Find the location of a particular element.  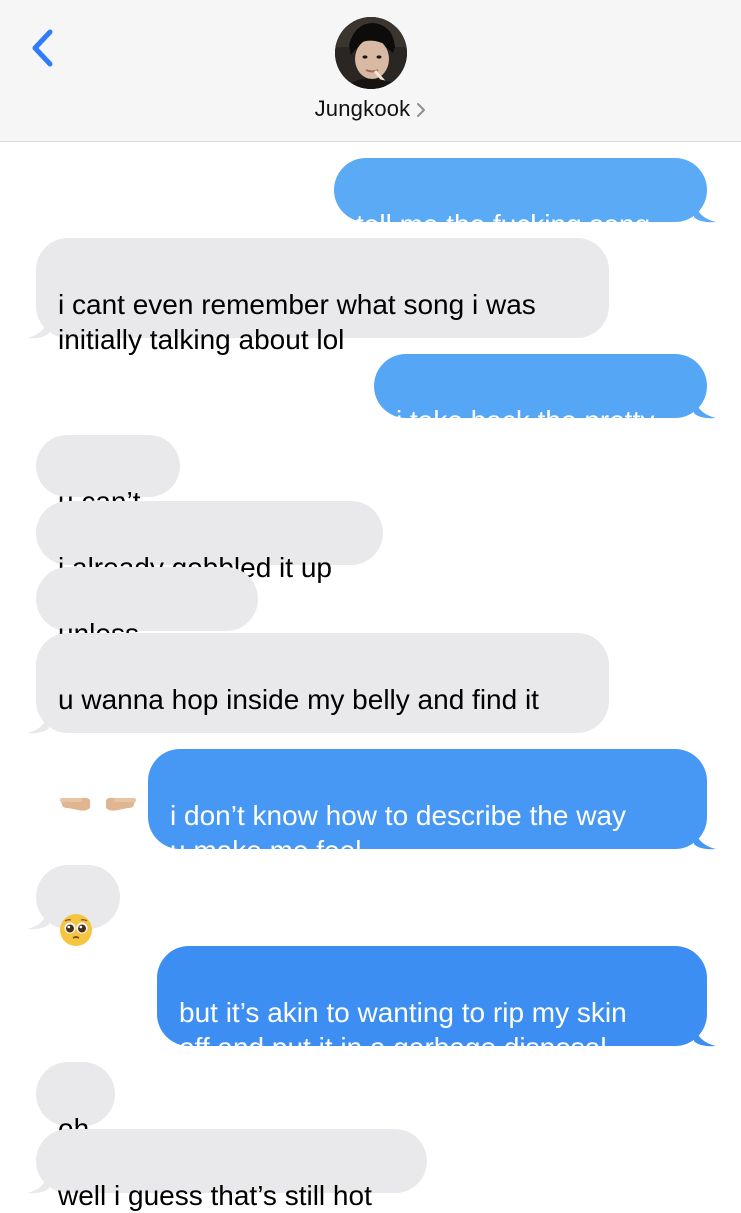

message-bubble-outgoing: i take back the pretty is located at coordinates (545, 395).